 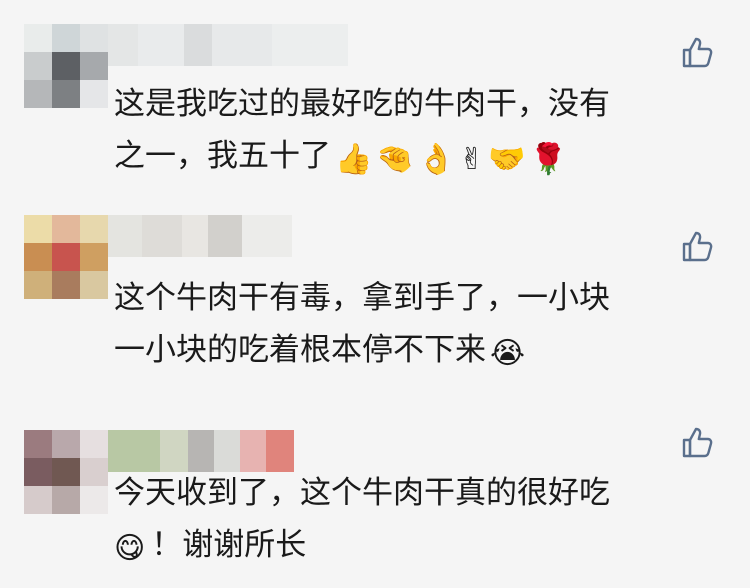 I want to click on comment-text: 这个牛肉干有毒，拿到手了，一小块 一小块的吃着根本停不下来 😭, so click(x=404, y=324).